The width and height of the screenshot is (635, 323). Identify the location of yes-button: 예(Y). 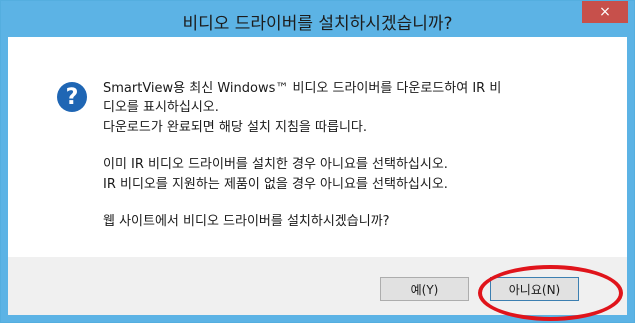
(424, 289).